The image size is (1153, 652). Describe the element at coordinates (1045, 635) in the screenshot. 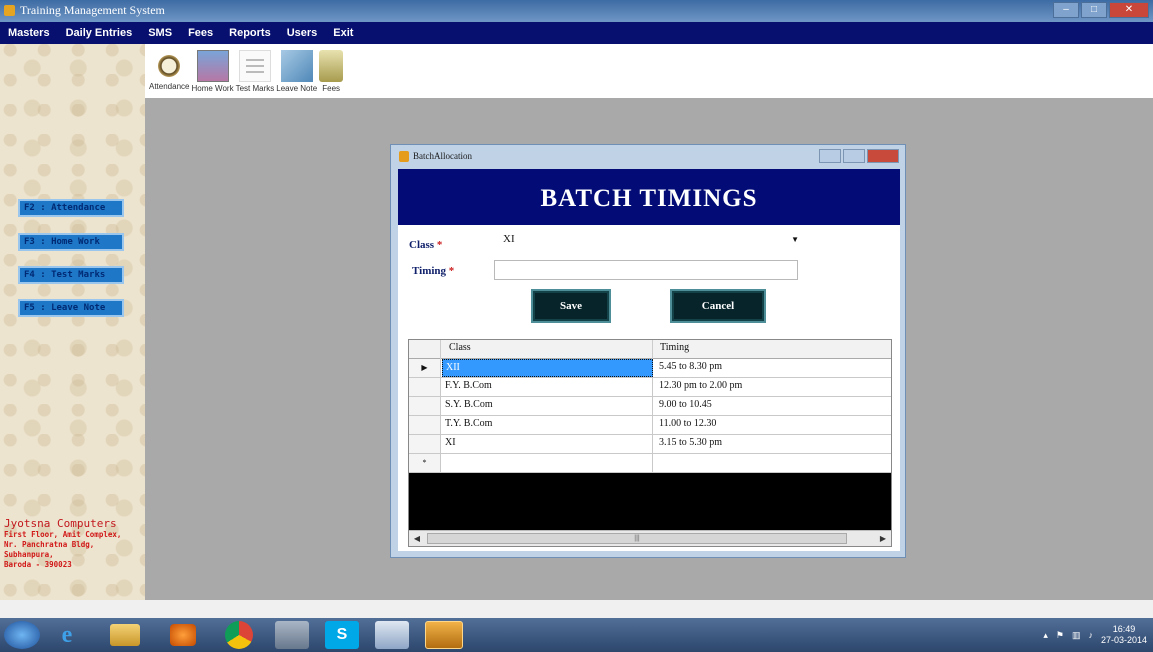

I see `tray-expand-icon: ▴` at that location.